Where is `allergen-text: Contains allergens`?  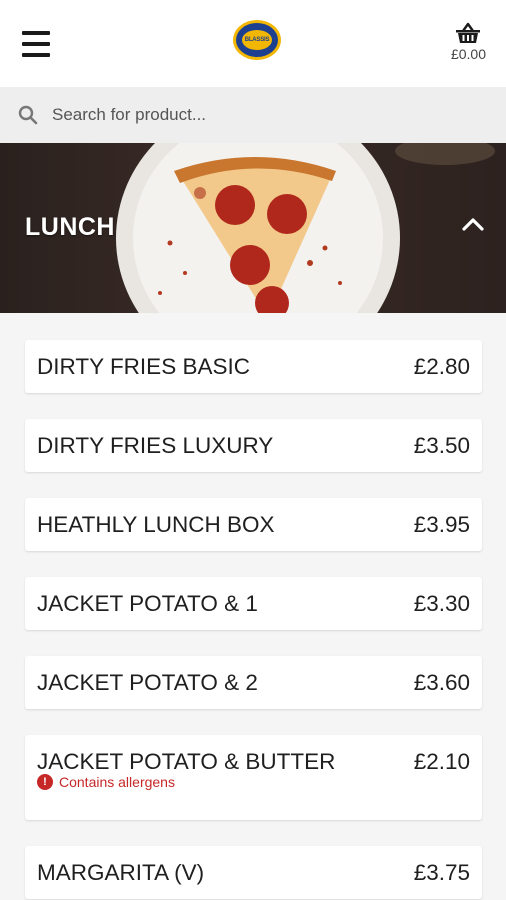
allergen-text: Contains allergens is located at coordinates (117, 782).